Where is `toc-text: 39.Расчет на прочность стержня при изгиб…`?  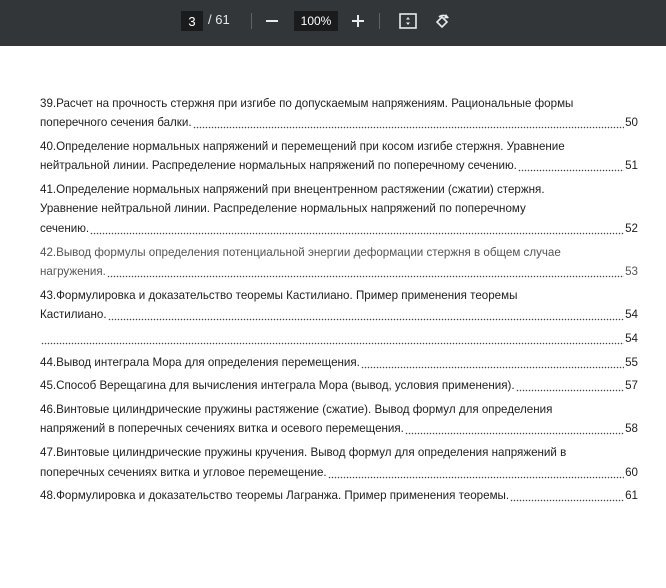 toc-text: 39.Расчет на прочность стержня при изгиб… is located at coordinates (307, 103).